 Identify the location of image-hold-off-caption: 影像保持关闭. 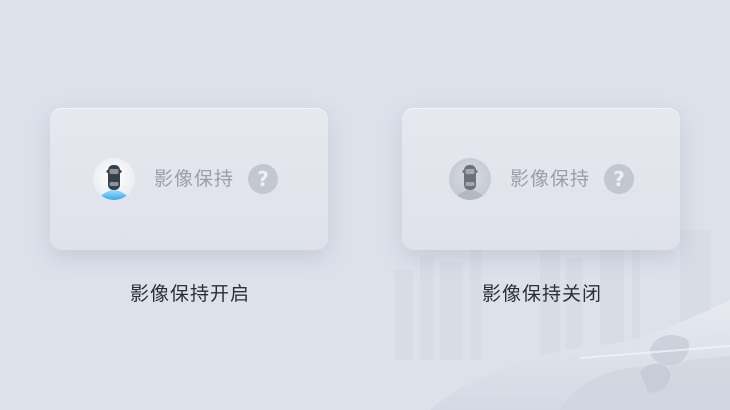
(542, 294).